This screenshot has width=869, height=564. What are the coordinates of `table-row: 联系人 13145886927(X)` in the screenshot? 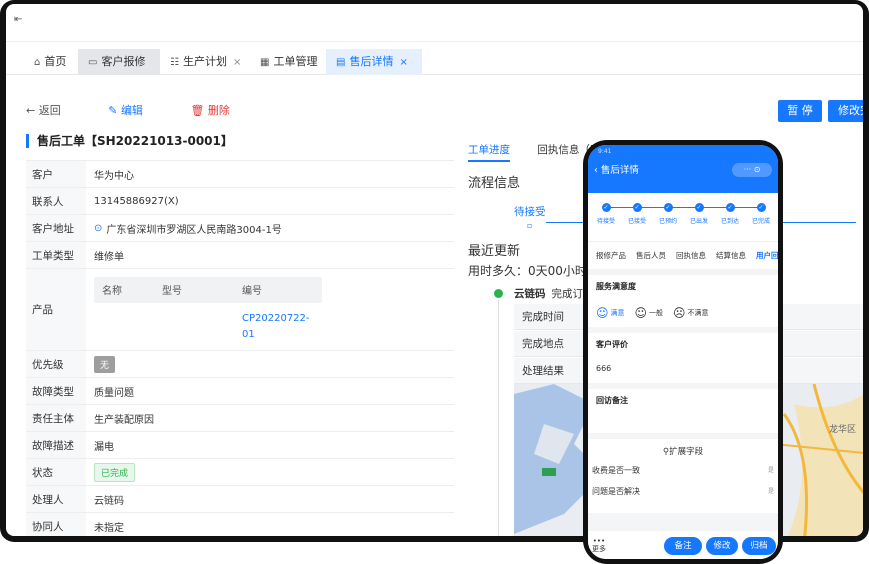 It's located at (240, 201).